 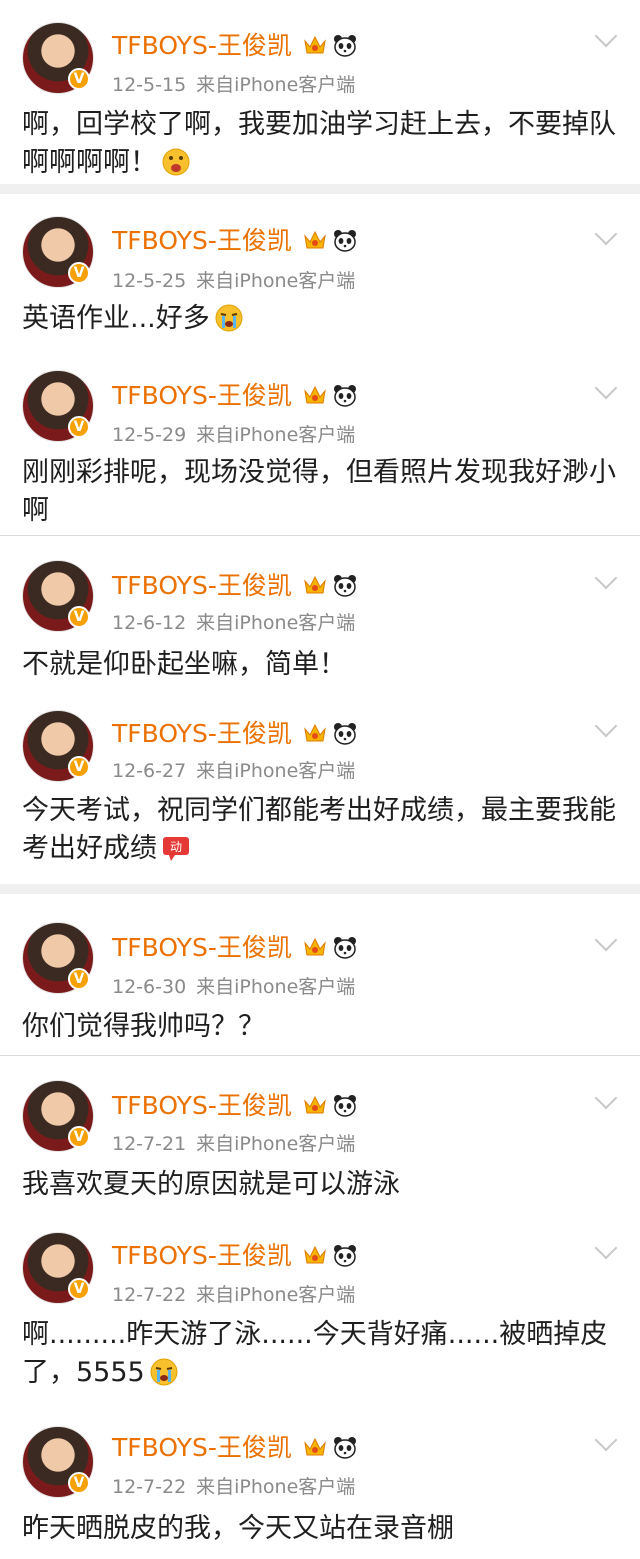 What do you see at coordinates (149, 85) in the screenshot?
I see `post-date: 12-5-15` at bounding box center [149, 85].